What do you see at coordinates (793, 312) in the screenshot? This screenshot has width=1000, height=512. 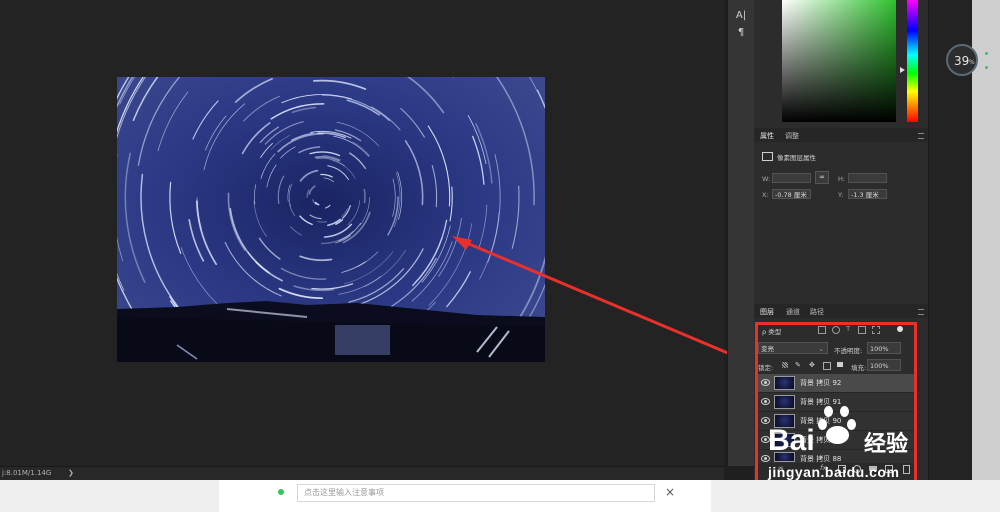 I see `tab-channels: 通道` at bounding box center [793, 312].